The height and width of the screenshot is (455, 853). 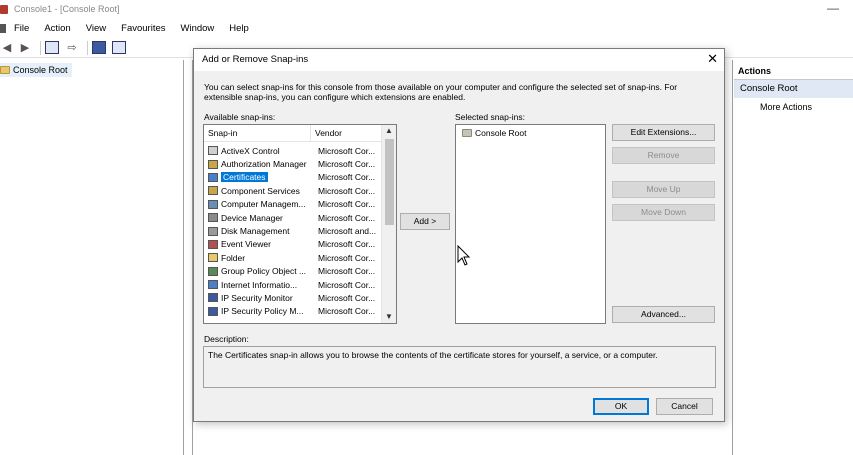 What do you see at coordinates (52, 47) in the screenshot?
I see `show-hide-tree-icon` at bounding box center [52, 47].